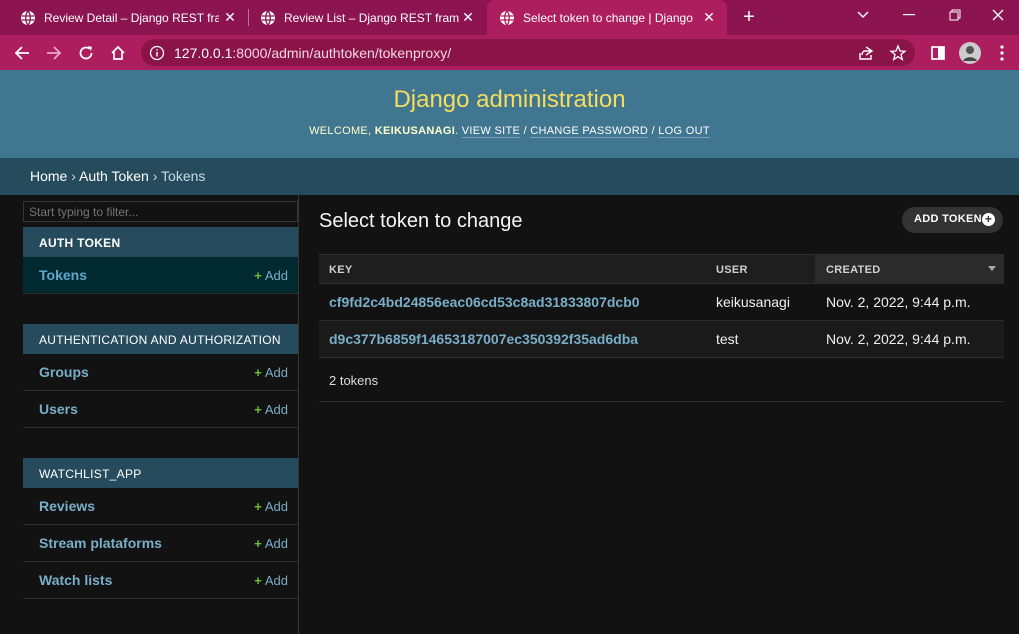 This screenshot has width=1019, height=634. Describe the element at coordinates (863, 15) in the screenshot. I see `tab-search-icon` at that location.